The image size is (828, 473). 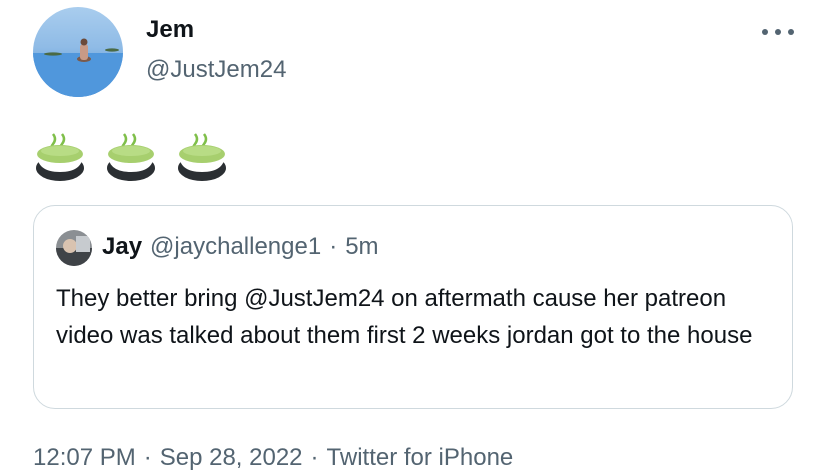 I want to click on tweet-meta: 12:07 PM · Sep 28, 2022 · Twitter for iPhone, so click(x=273, y=458).